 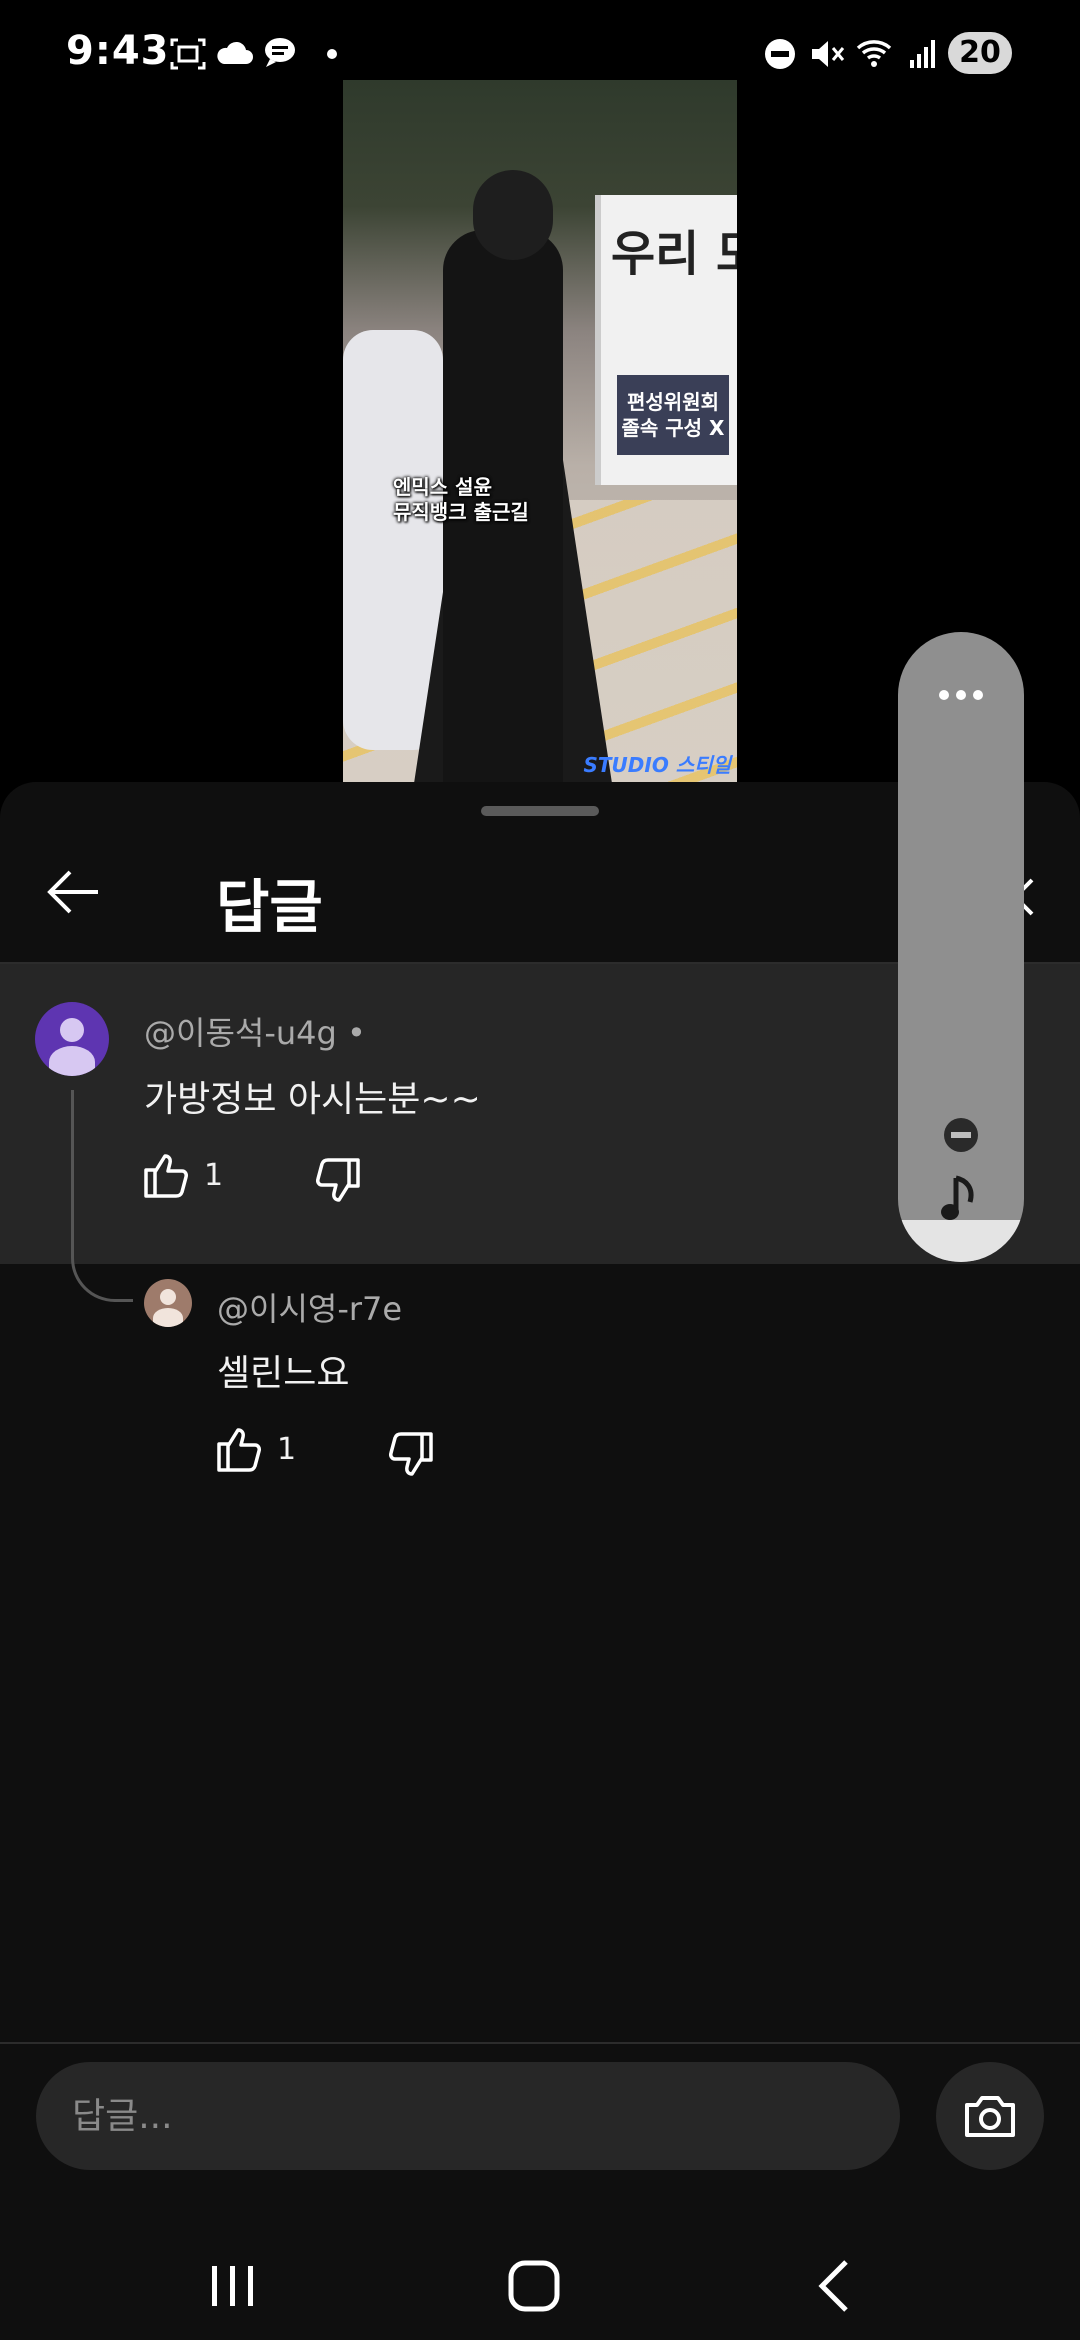 I want to click on wifi-icon, so click(x=874, y=53).